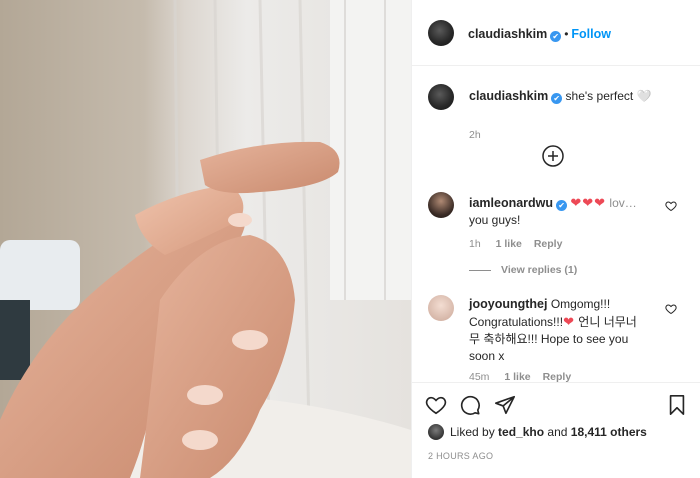 This screenshot has width=700, height=478. Describe the element at coordinates (508, 96) in the screenshot. I see `caption-username: claudiashkim` at that location.